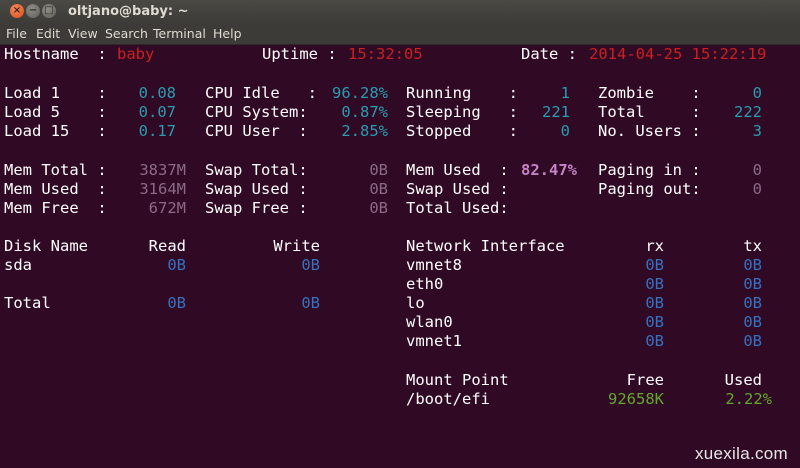  Describe the element at coordinates (757, 170) in the screenshot. I see `paging-in-value: 0` at that location.